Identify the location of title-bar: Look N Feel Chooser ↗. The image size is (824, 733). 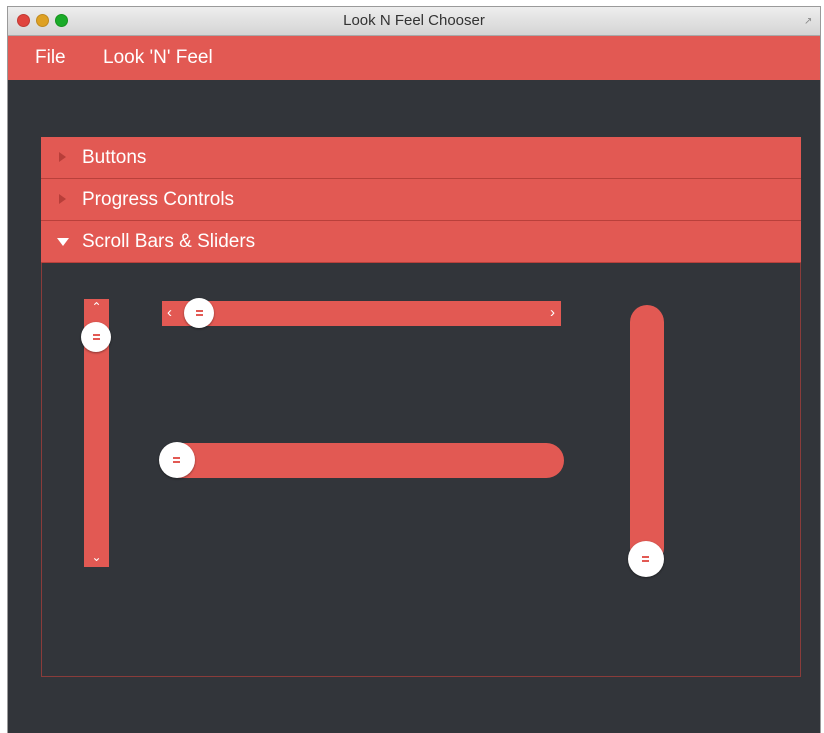
(414, 21).